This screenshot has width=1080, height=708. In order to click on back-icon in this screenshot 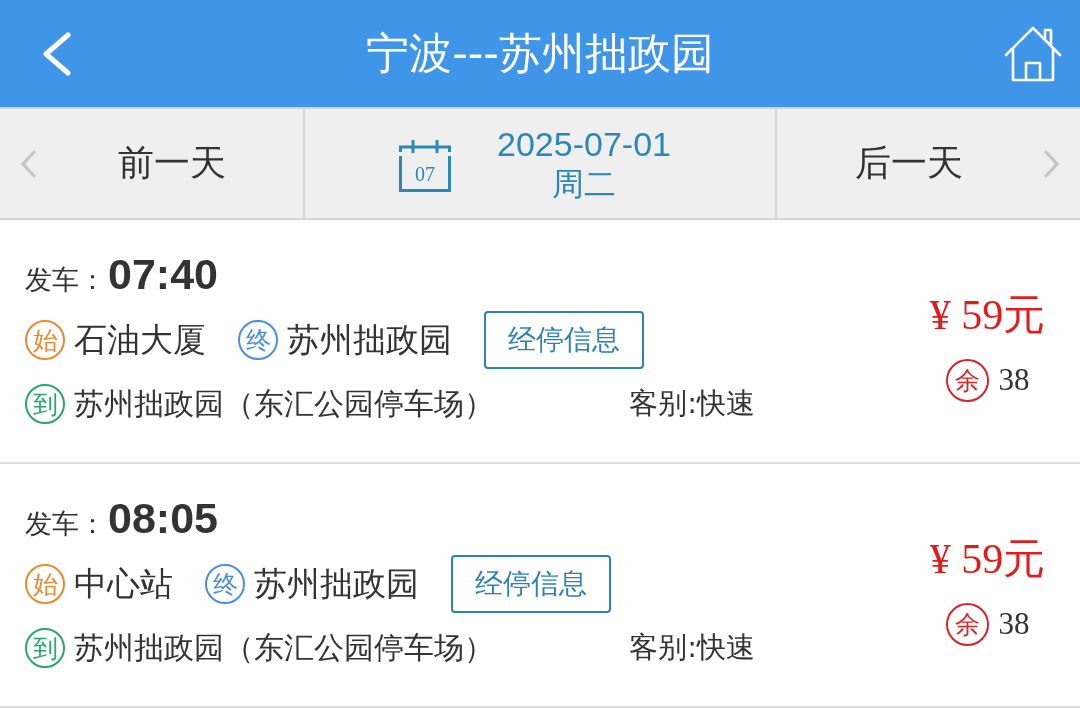, I will do `click(57, 53)`.